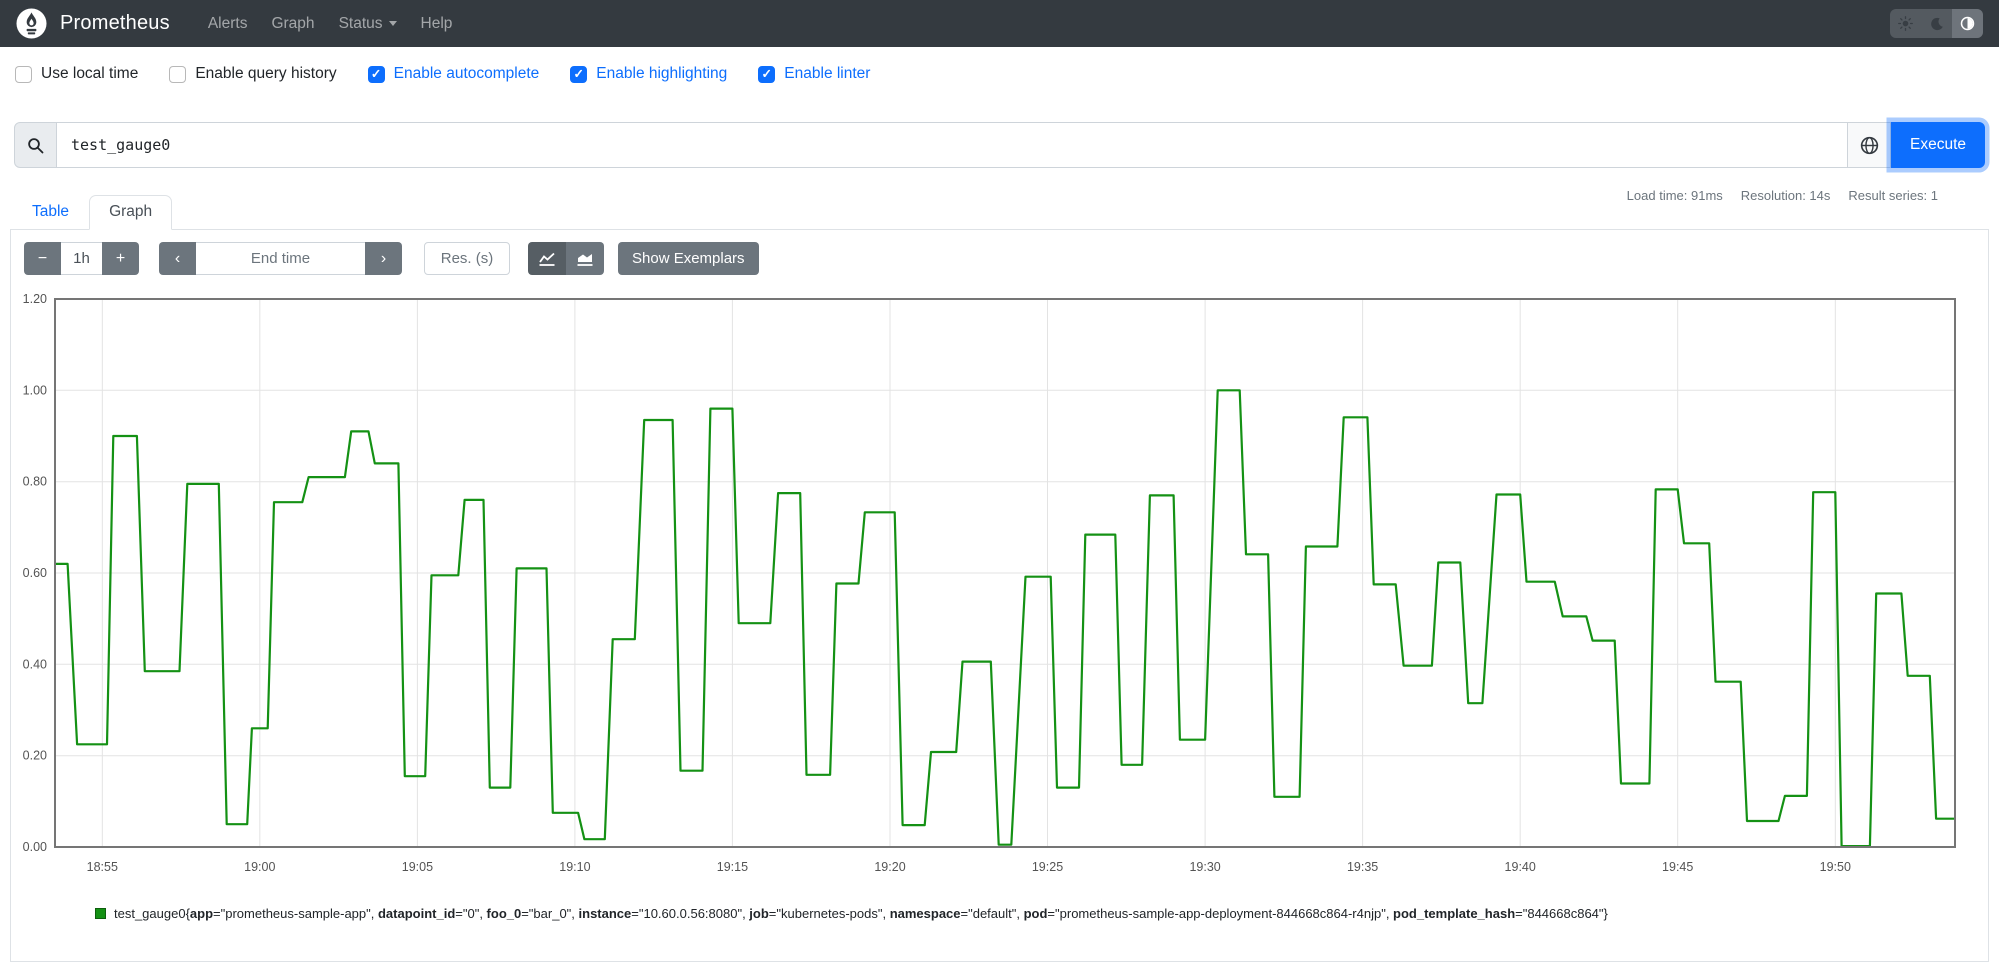 The height and width of the screenshot is (980, 1999). What do you see at coordinates (1785, 195) in the screenshot?
I see `resolution: Resolution: 14s` at bounding box center [1785, 195].